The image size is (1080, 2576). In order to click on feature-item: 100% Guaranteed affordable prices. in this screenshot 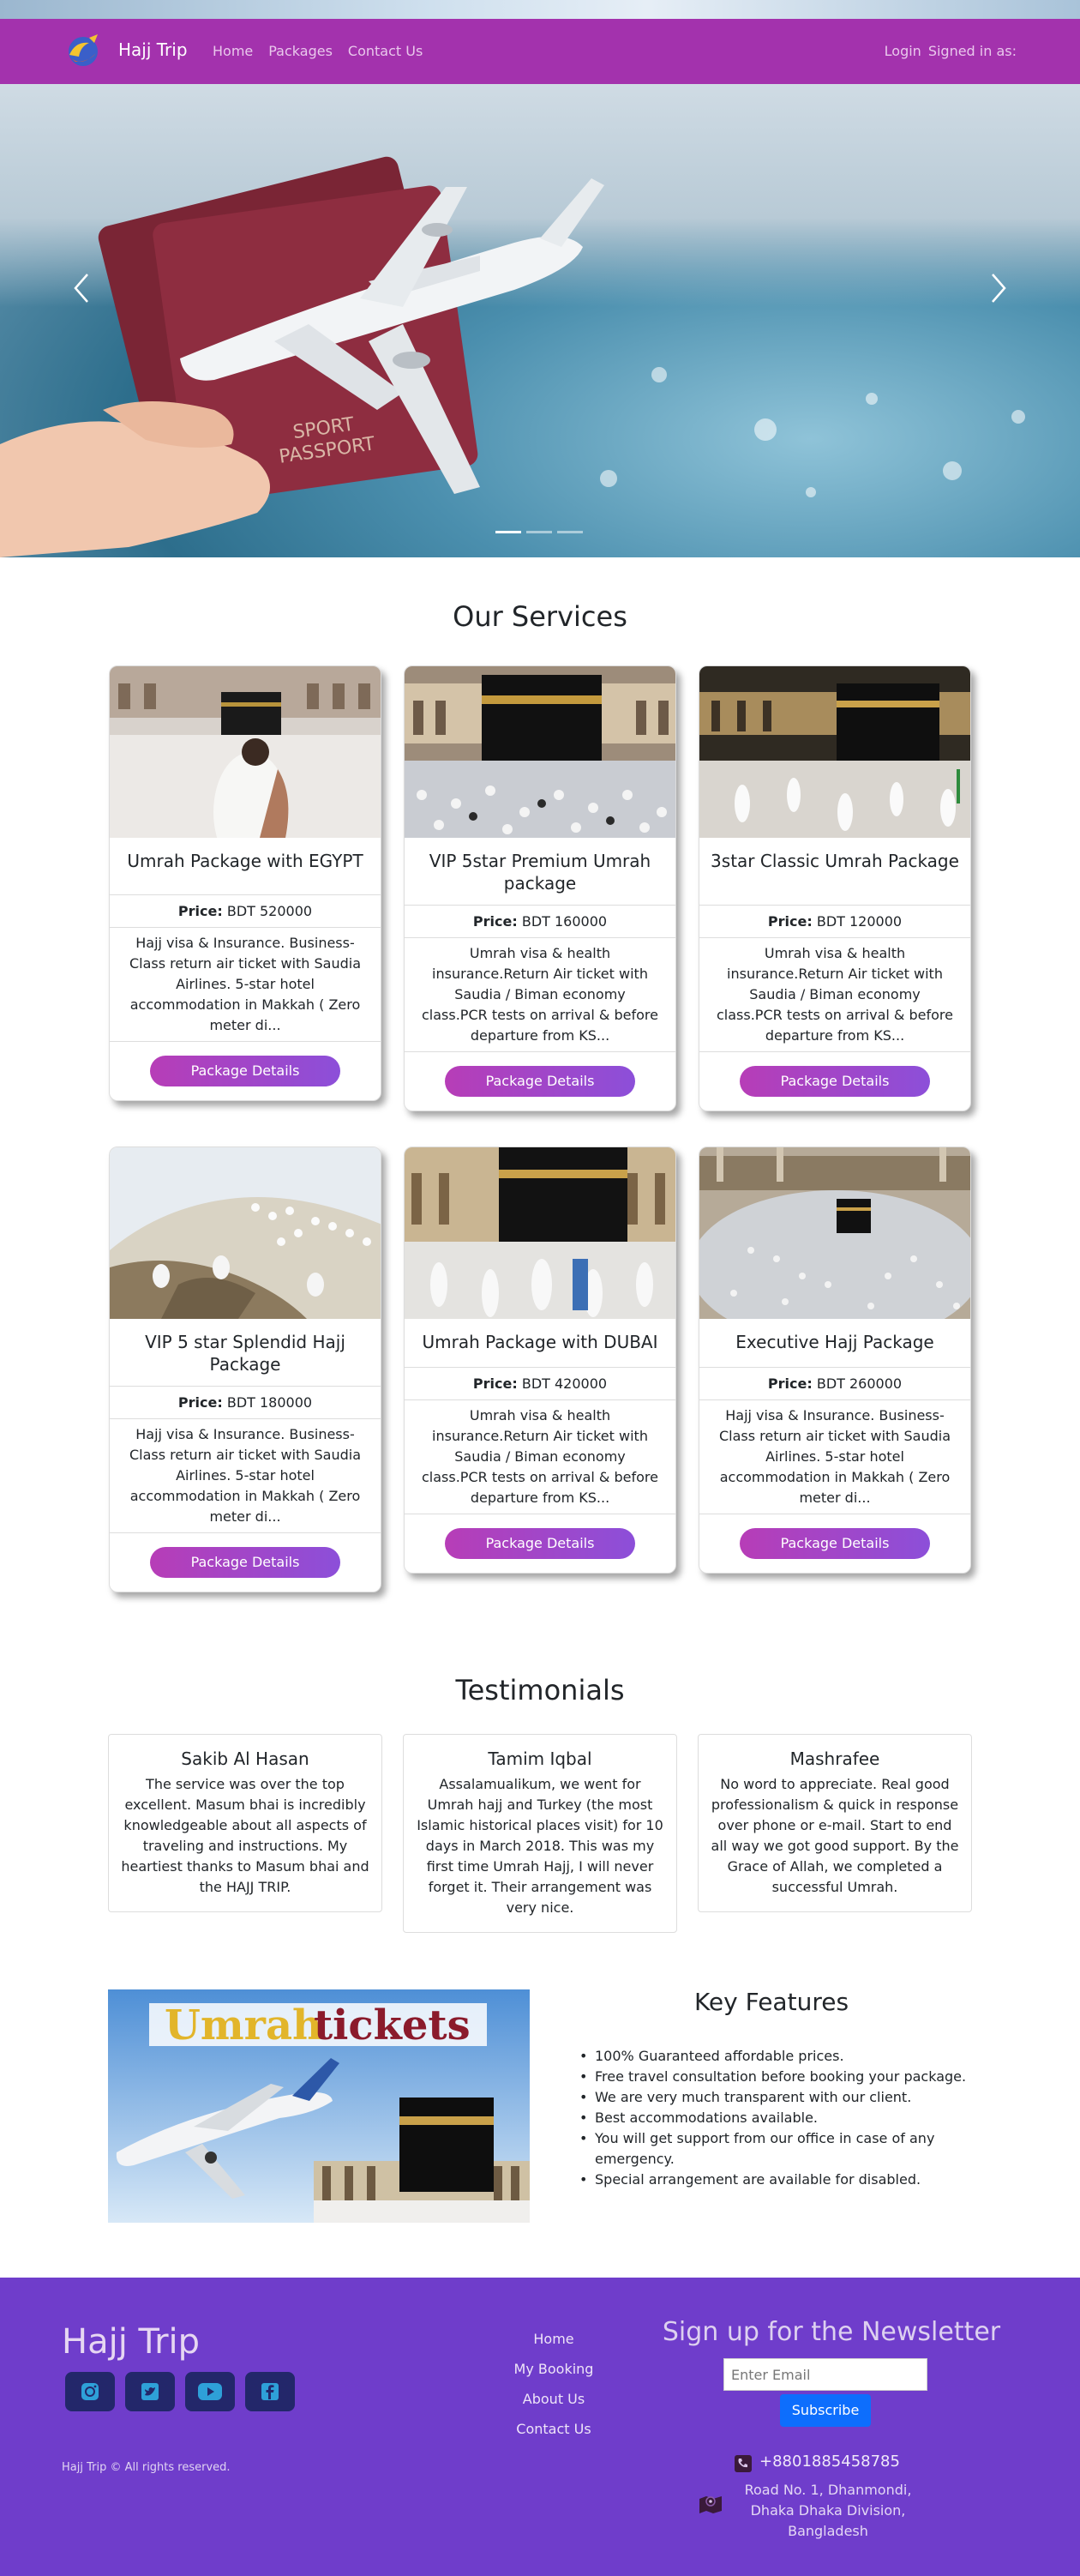, I will do `click(776, 2056)`.